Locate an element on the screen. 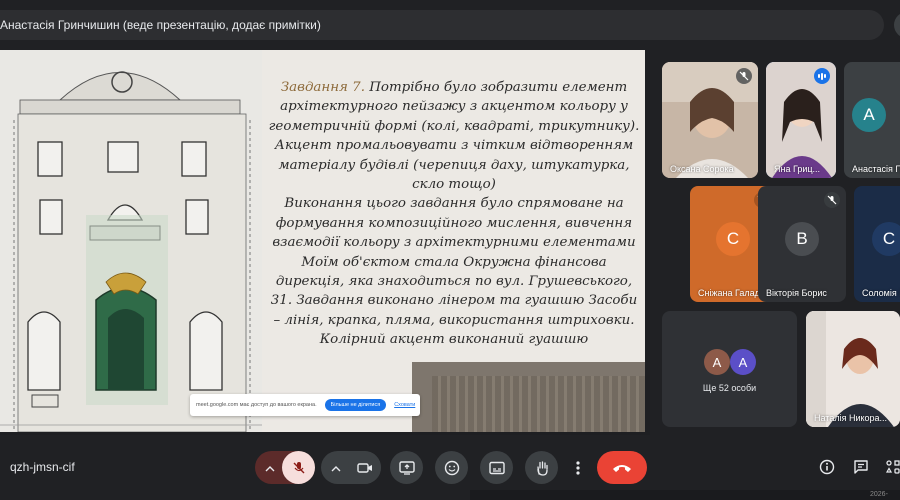 This screenshot has height=500, width=900. meeting-details-button is located at coordinates (827, 467).